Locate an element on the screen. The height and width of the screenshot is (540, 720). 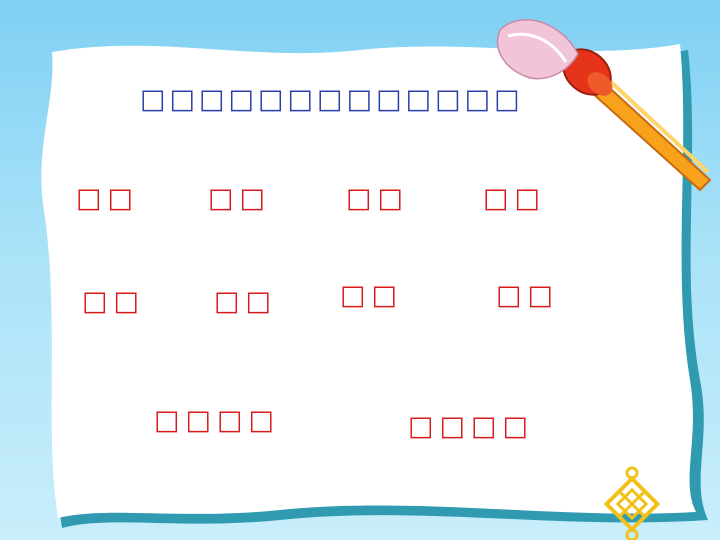
word-6: □□ is located at coordinates (246, 301).